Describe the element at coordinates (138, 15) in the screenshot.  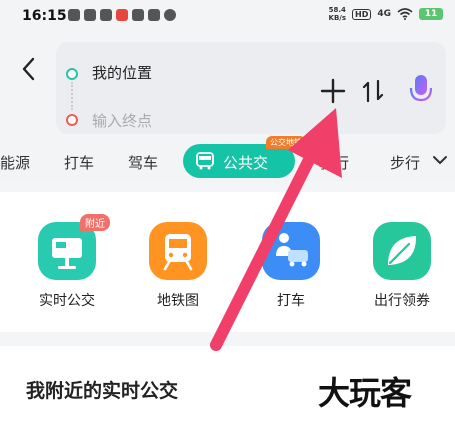
I see `tiktok-icon` at that location.